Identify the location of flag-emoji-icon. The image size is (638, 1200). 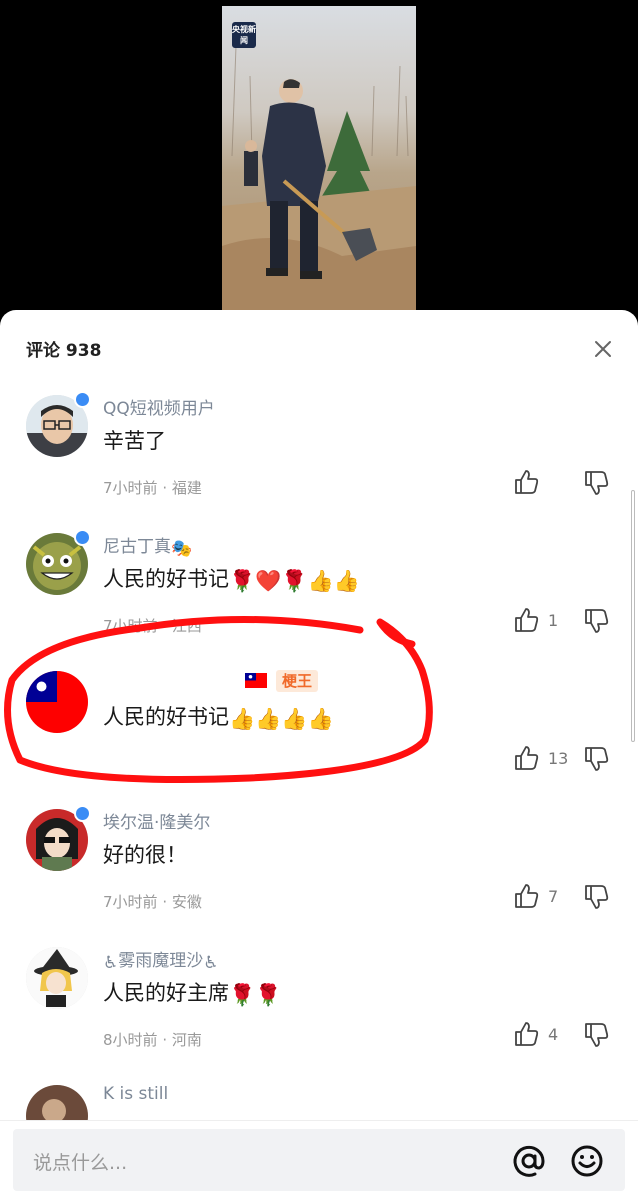
(256, 680).